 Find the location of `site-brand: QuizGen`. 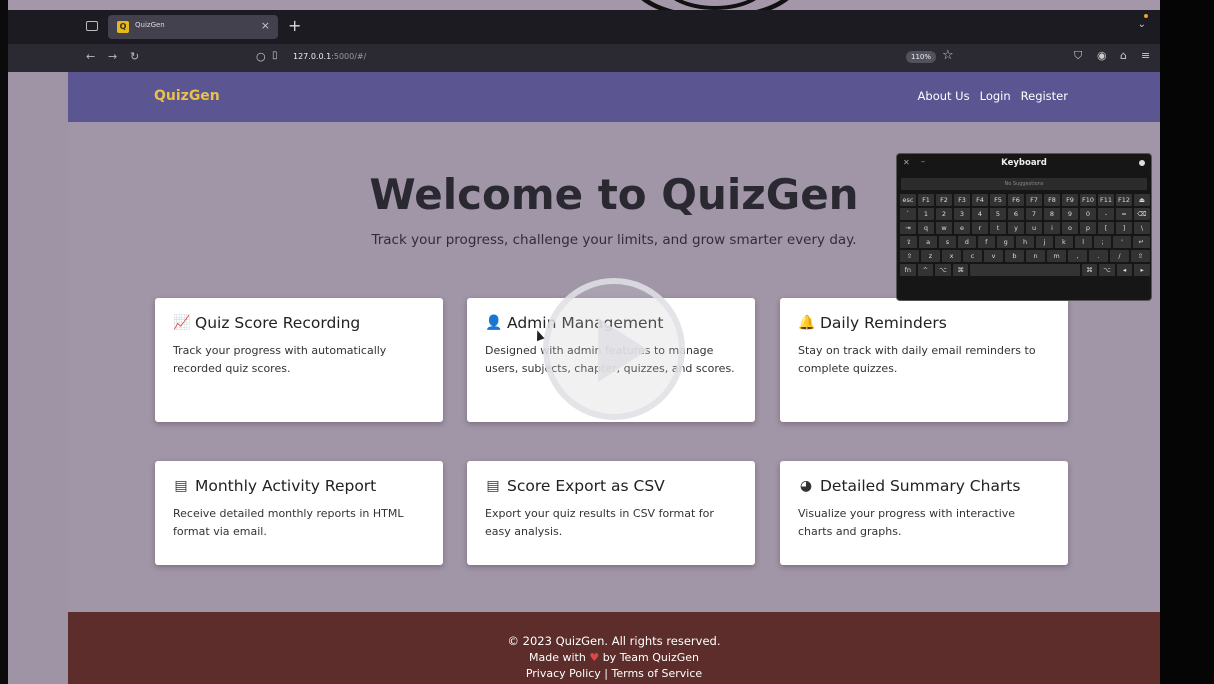

site-brand: QuizGen is located at coordinates (187, 96).